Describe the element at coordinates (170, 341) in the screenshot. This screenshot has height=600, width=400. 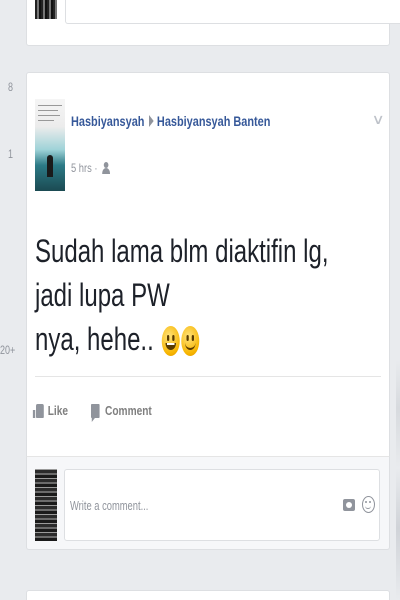
I see `grinning-face-icon` at that location.